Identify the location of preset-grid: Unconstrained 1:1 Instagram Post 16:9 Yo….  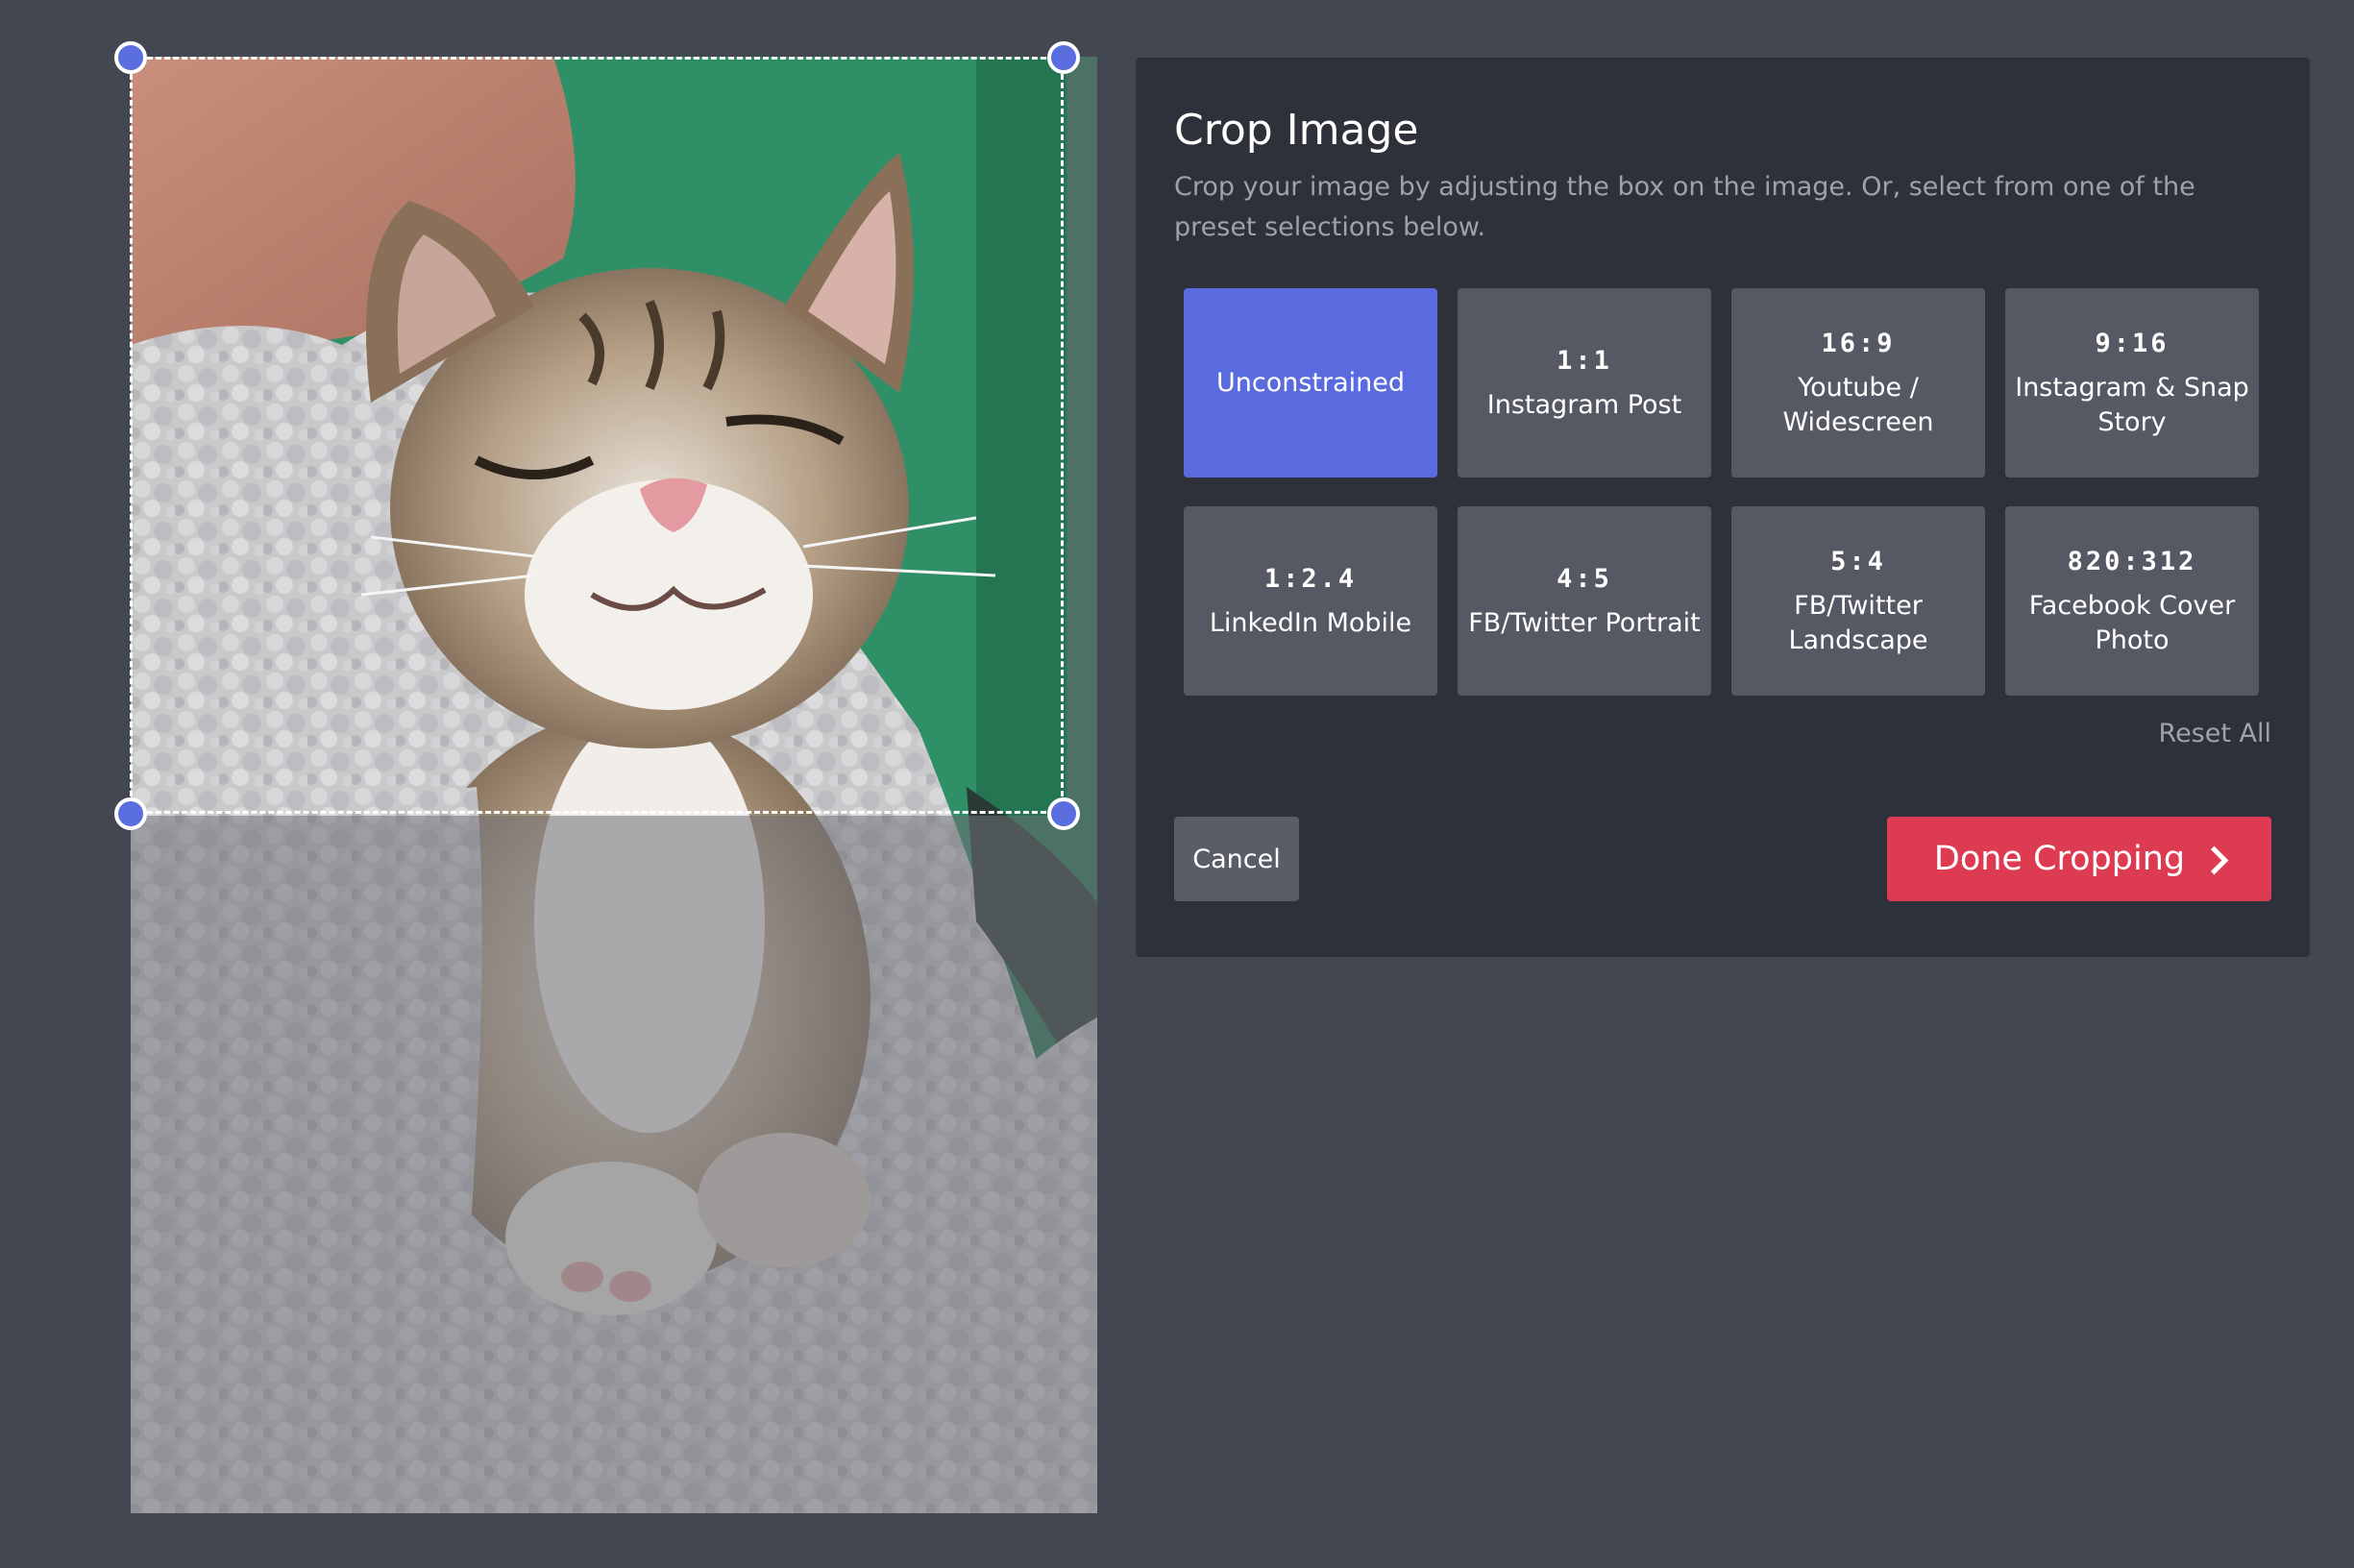
(1721, 492).